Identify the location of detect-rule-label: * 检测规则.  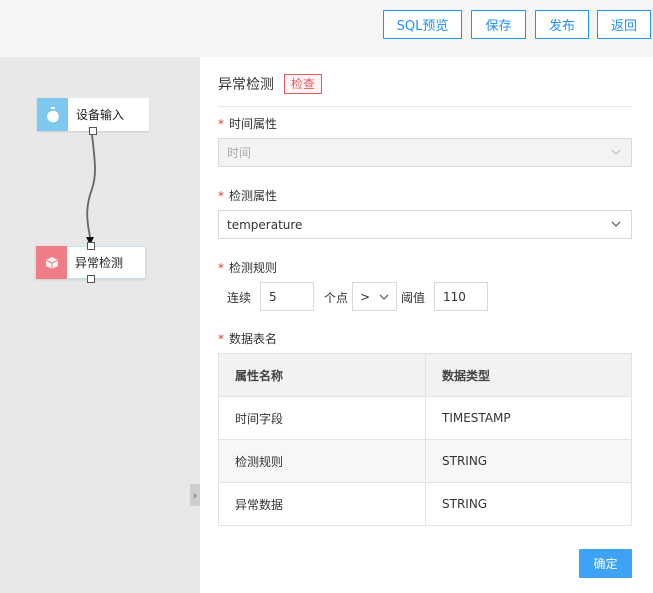
(247, 267).